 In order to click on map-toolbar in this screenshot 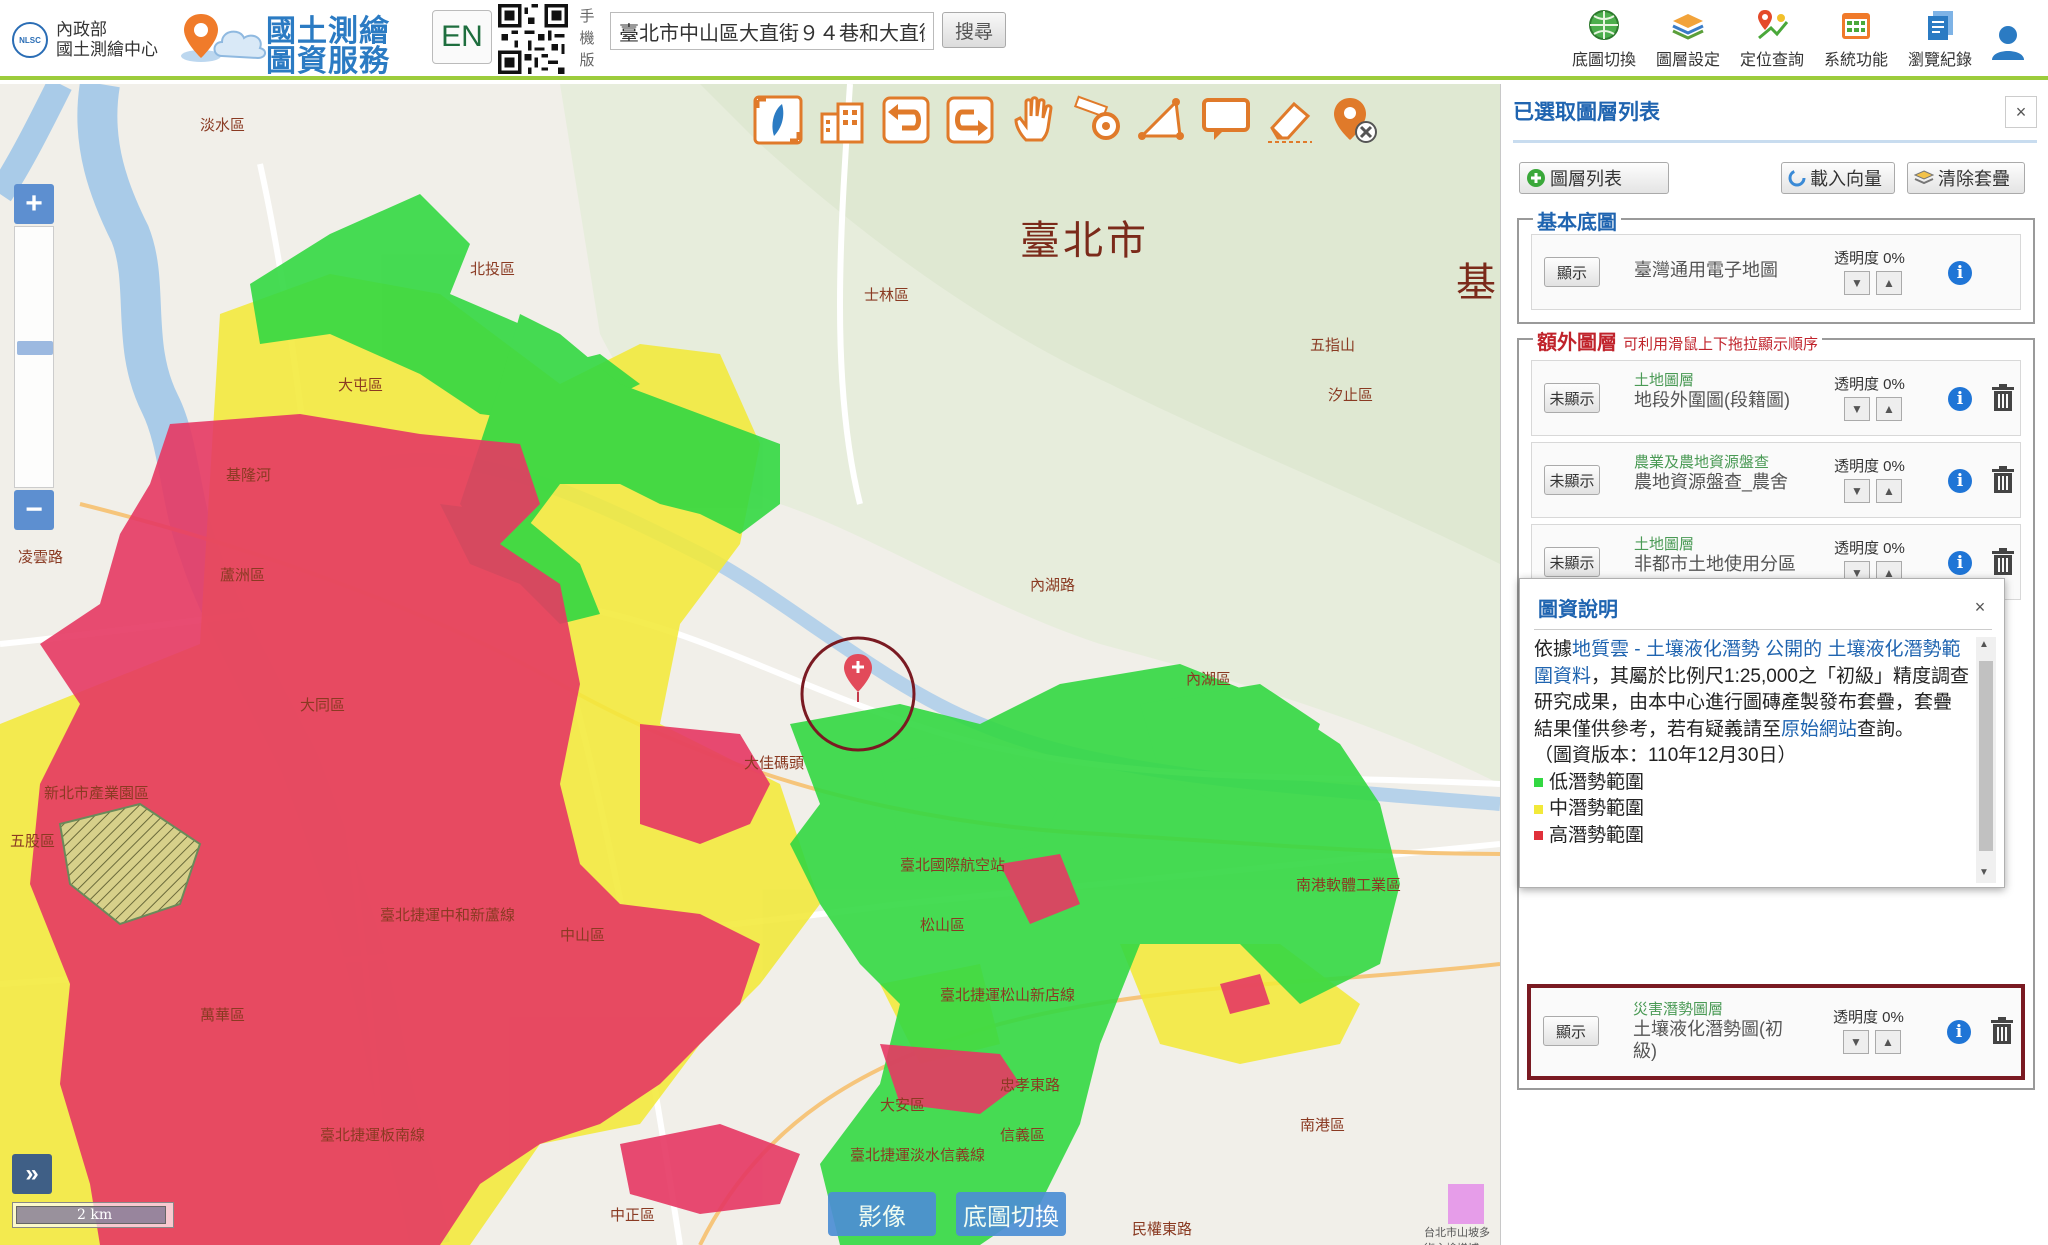, I will do `click(1066, 120)`.